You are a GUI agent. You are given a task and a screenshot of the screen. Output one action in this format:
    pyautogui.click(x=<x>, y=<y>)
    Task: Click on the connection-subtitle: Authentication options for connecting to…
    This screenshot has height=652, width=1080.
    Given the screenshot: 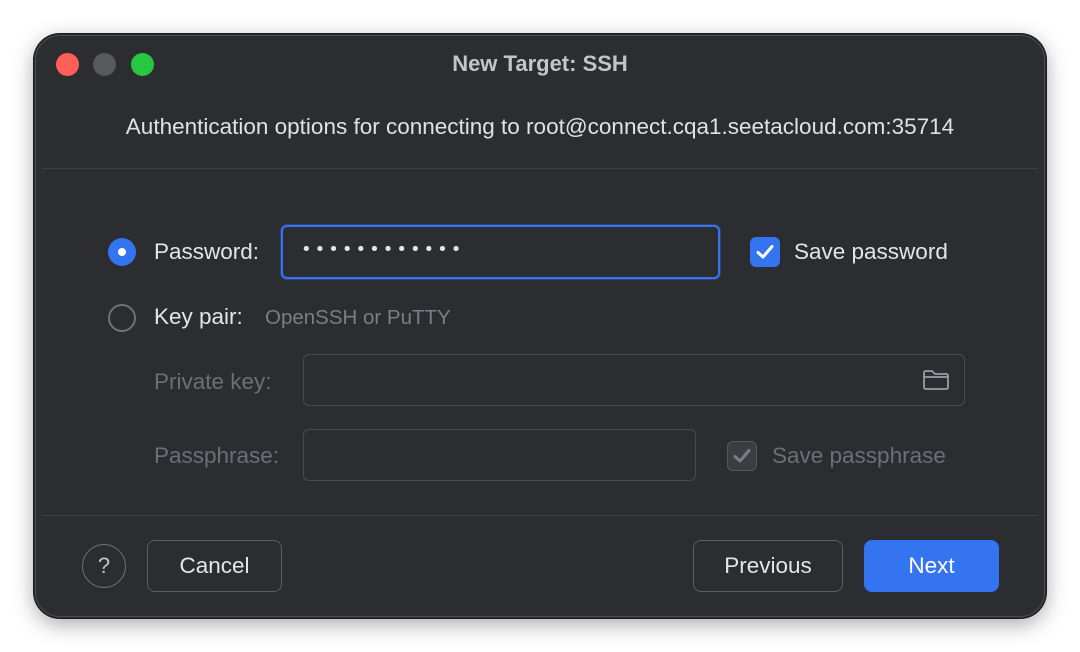 What is the action you would take?
    pyautogui.click(x=540, y=126)
    